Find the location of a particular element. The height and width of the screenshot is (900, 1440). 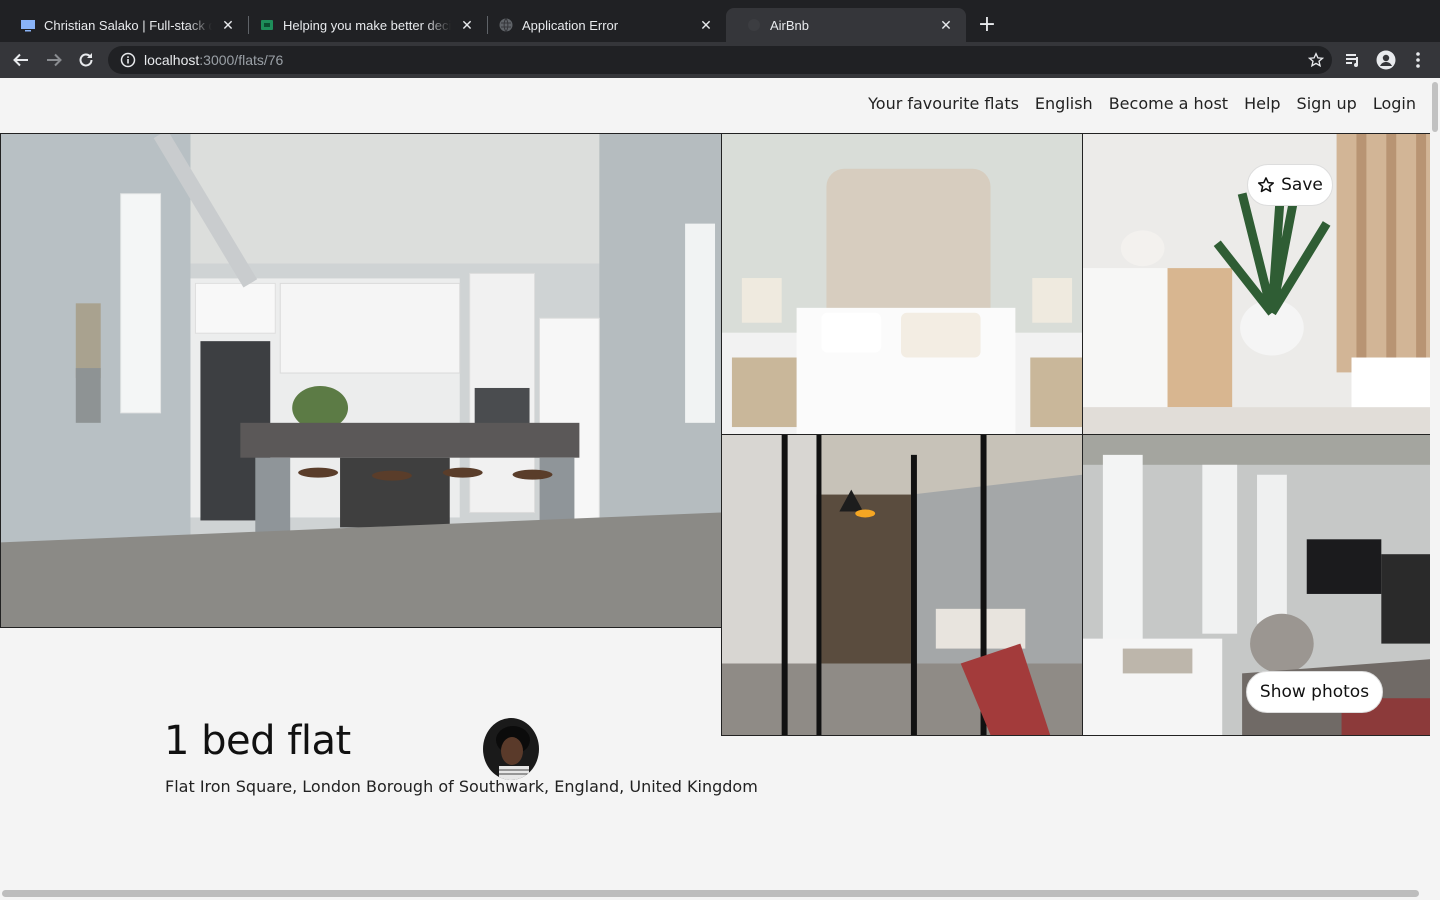

save-button: Save is located at coordinates (1290, 185).